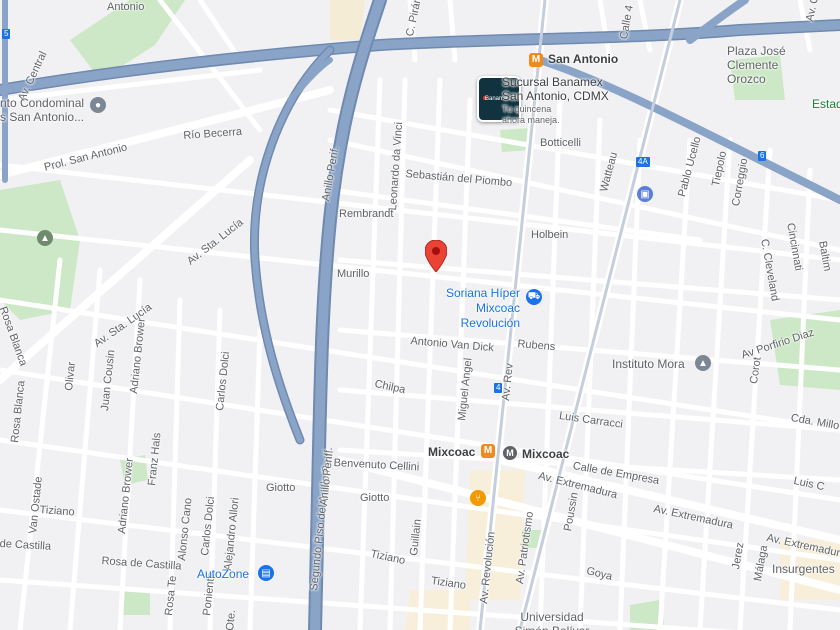 The height and width of the screenshot is (630, 840). What do you see at coordinates (645, 194) in the screenshot?
I see `bus-station-icon: ▣` at bounding box center [645, 194].